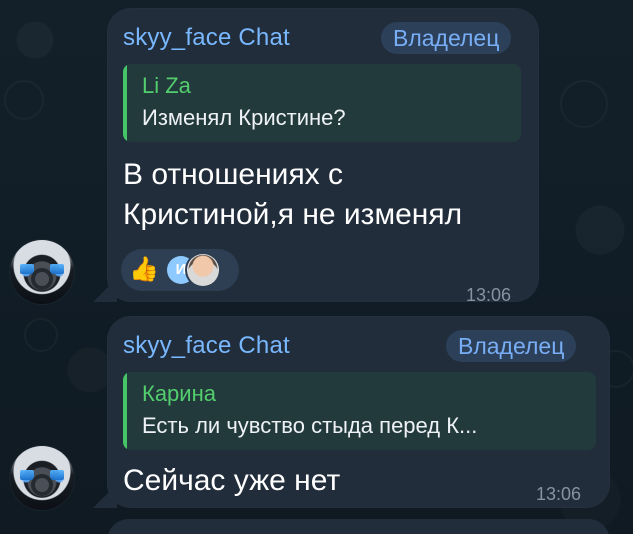  Describe the element at coordinates (166, 85) in the screenshot. I see `reply-author: Li Za` at that location.